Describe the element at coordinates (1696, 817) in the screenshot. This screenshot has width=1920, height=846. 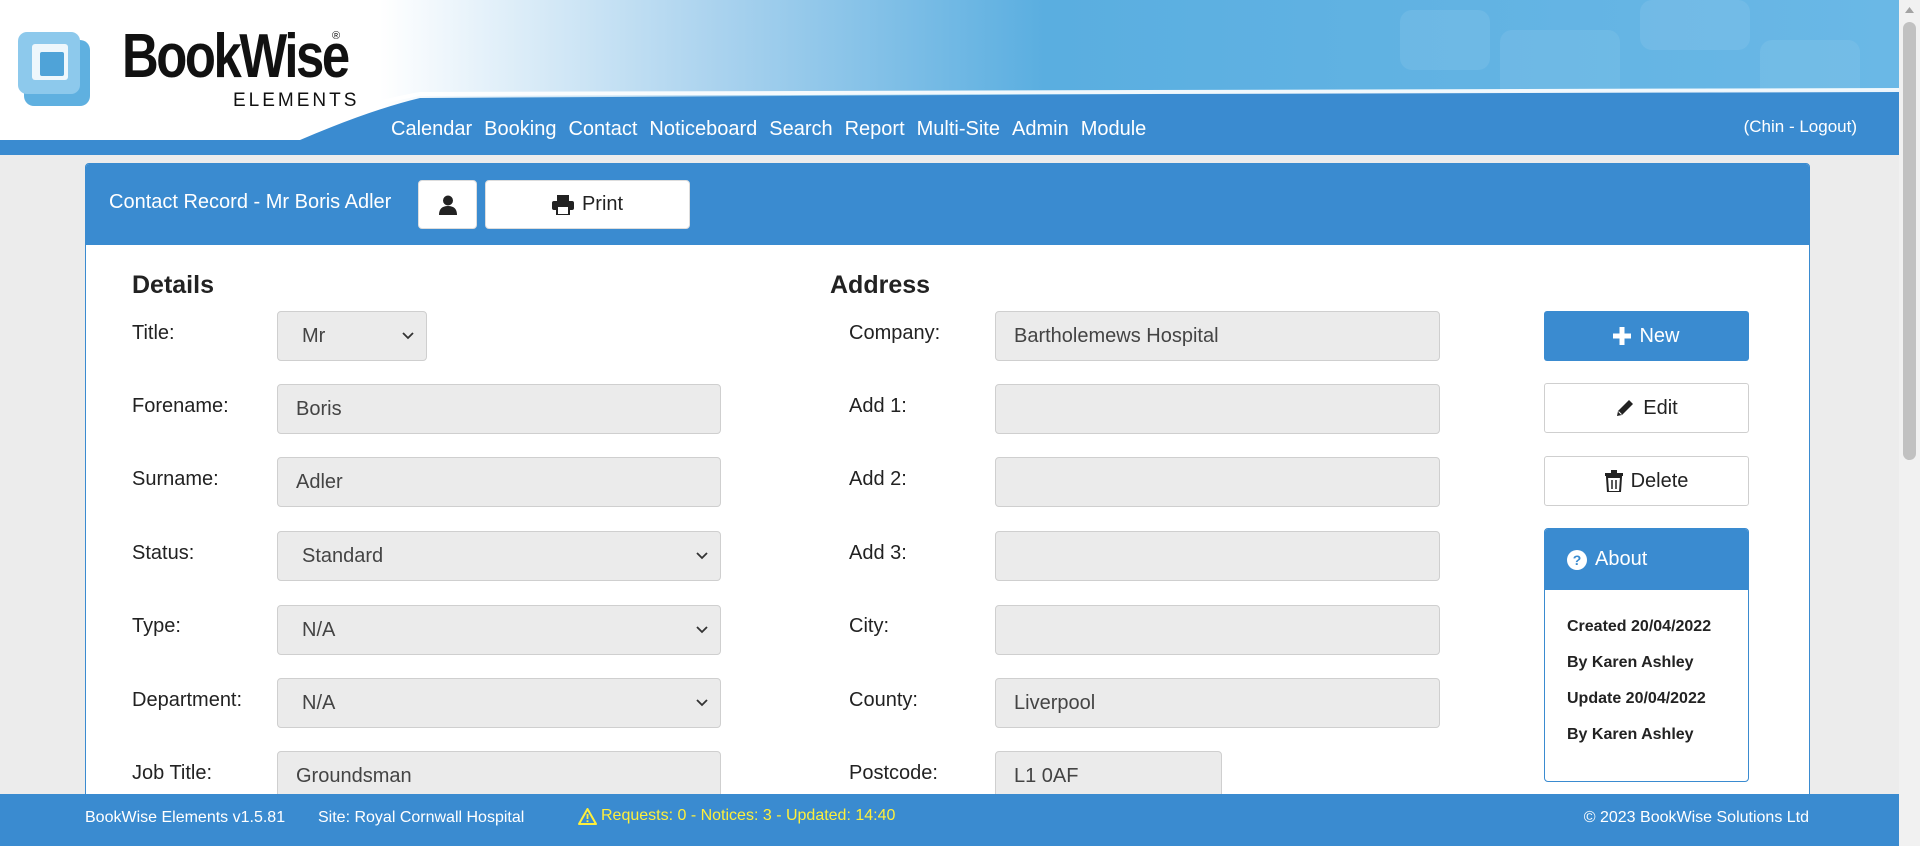
I see `footer-copyright: © 2023 BookWise Solutions Ltd` at that location.